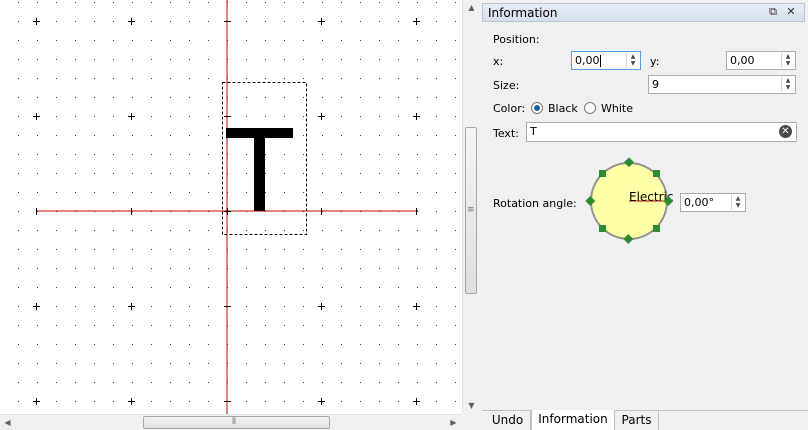 The image size is (808, 430). I want to click on size-value: 9, so click(655, 84).